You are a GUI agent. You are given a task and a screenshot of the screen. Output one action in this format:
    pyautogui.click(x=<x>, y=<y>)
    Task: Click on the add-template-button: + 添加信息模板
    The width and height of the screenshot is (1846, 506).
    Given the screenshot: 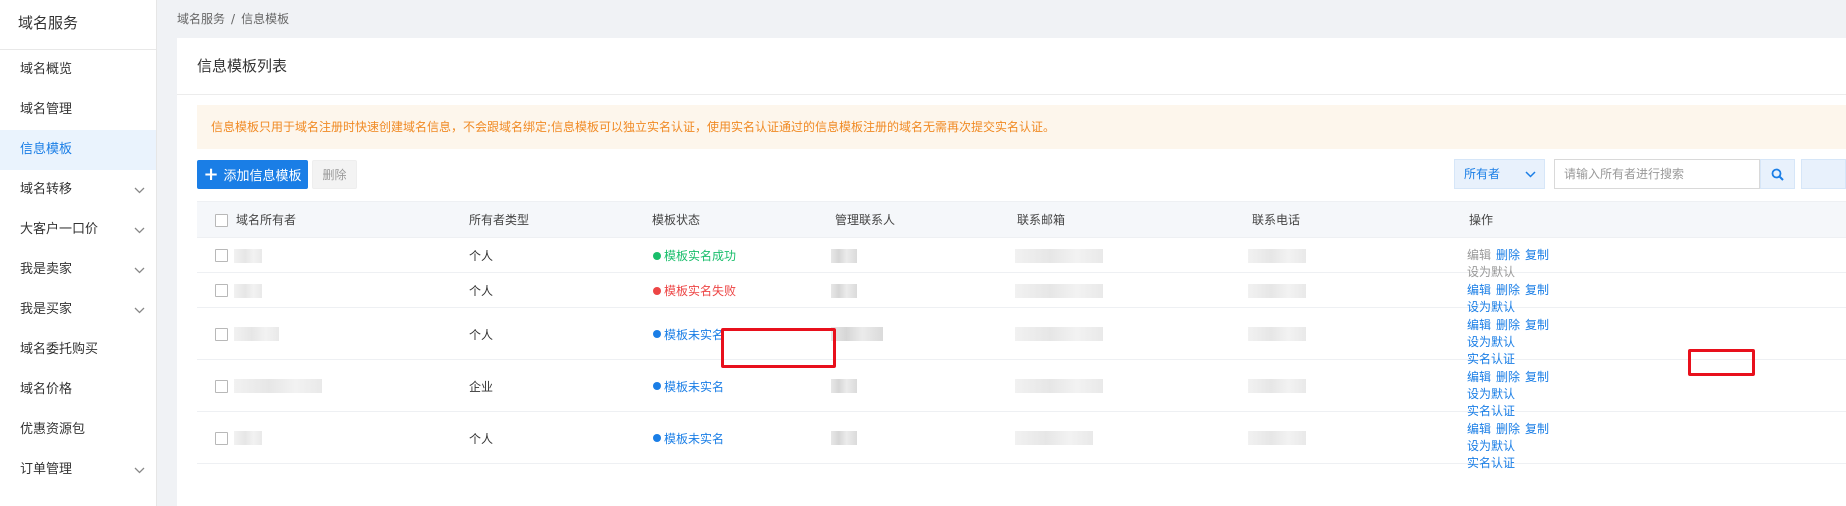 What is the action you would take?
    pyautogui.click(x=252, y=174)
    